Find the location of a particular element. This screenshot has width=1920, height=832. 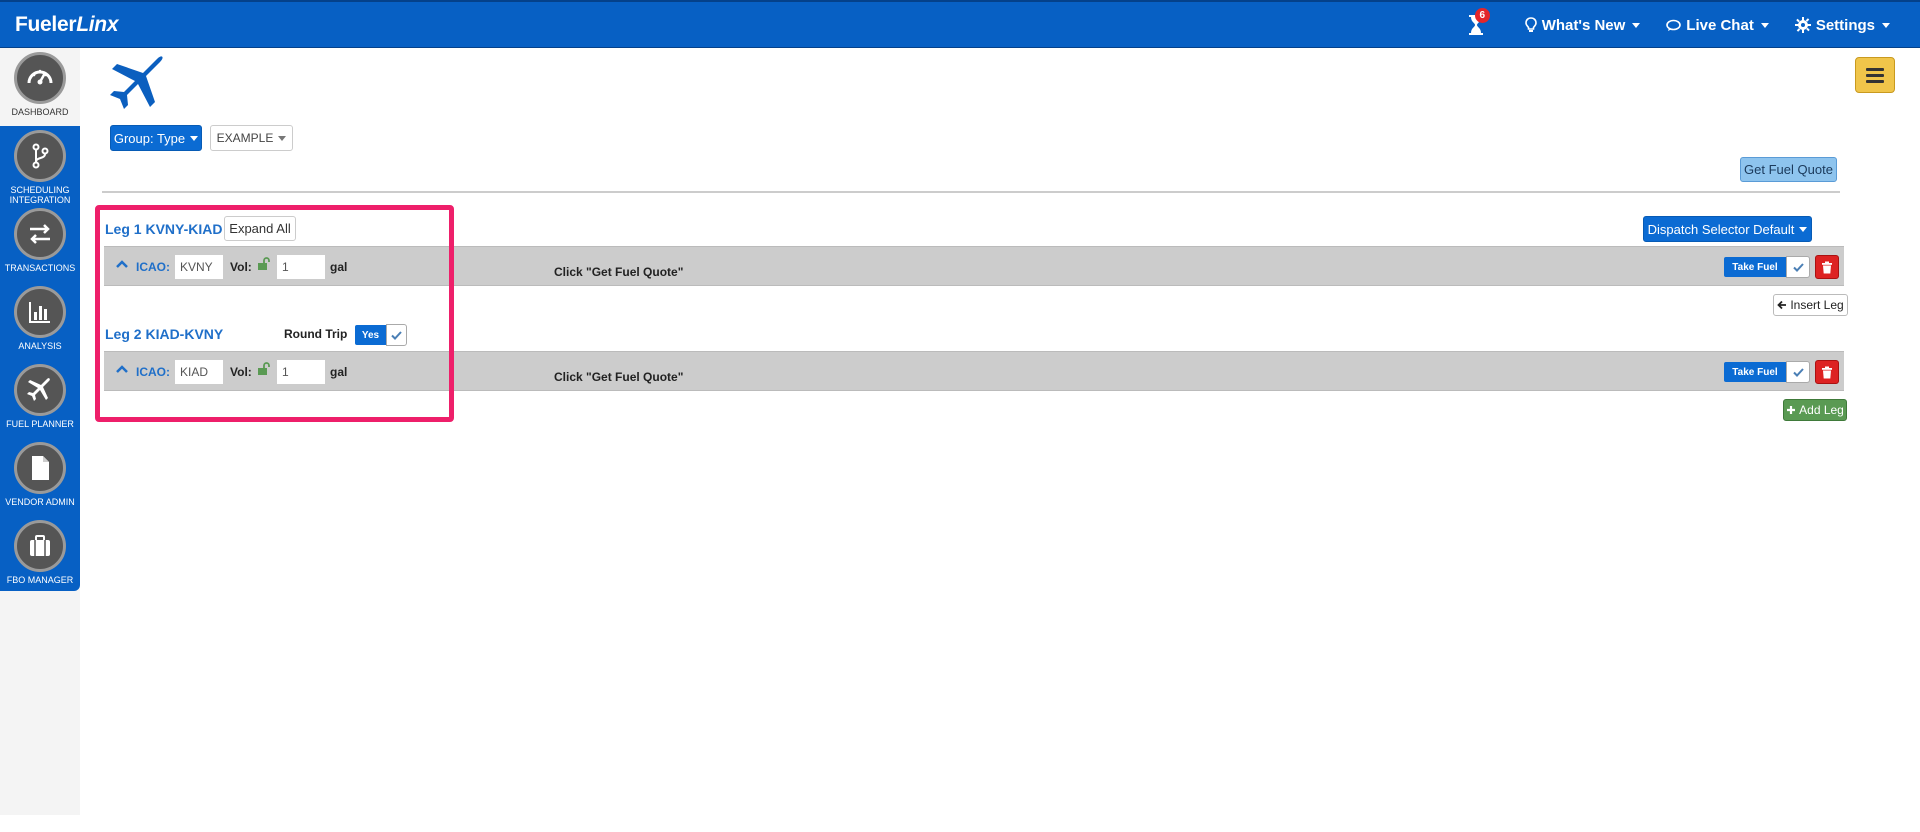

live-chat-menu: Live Chat is located at coordinates (1717, 25).